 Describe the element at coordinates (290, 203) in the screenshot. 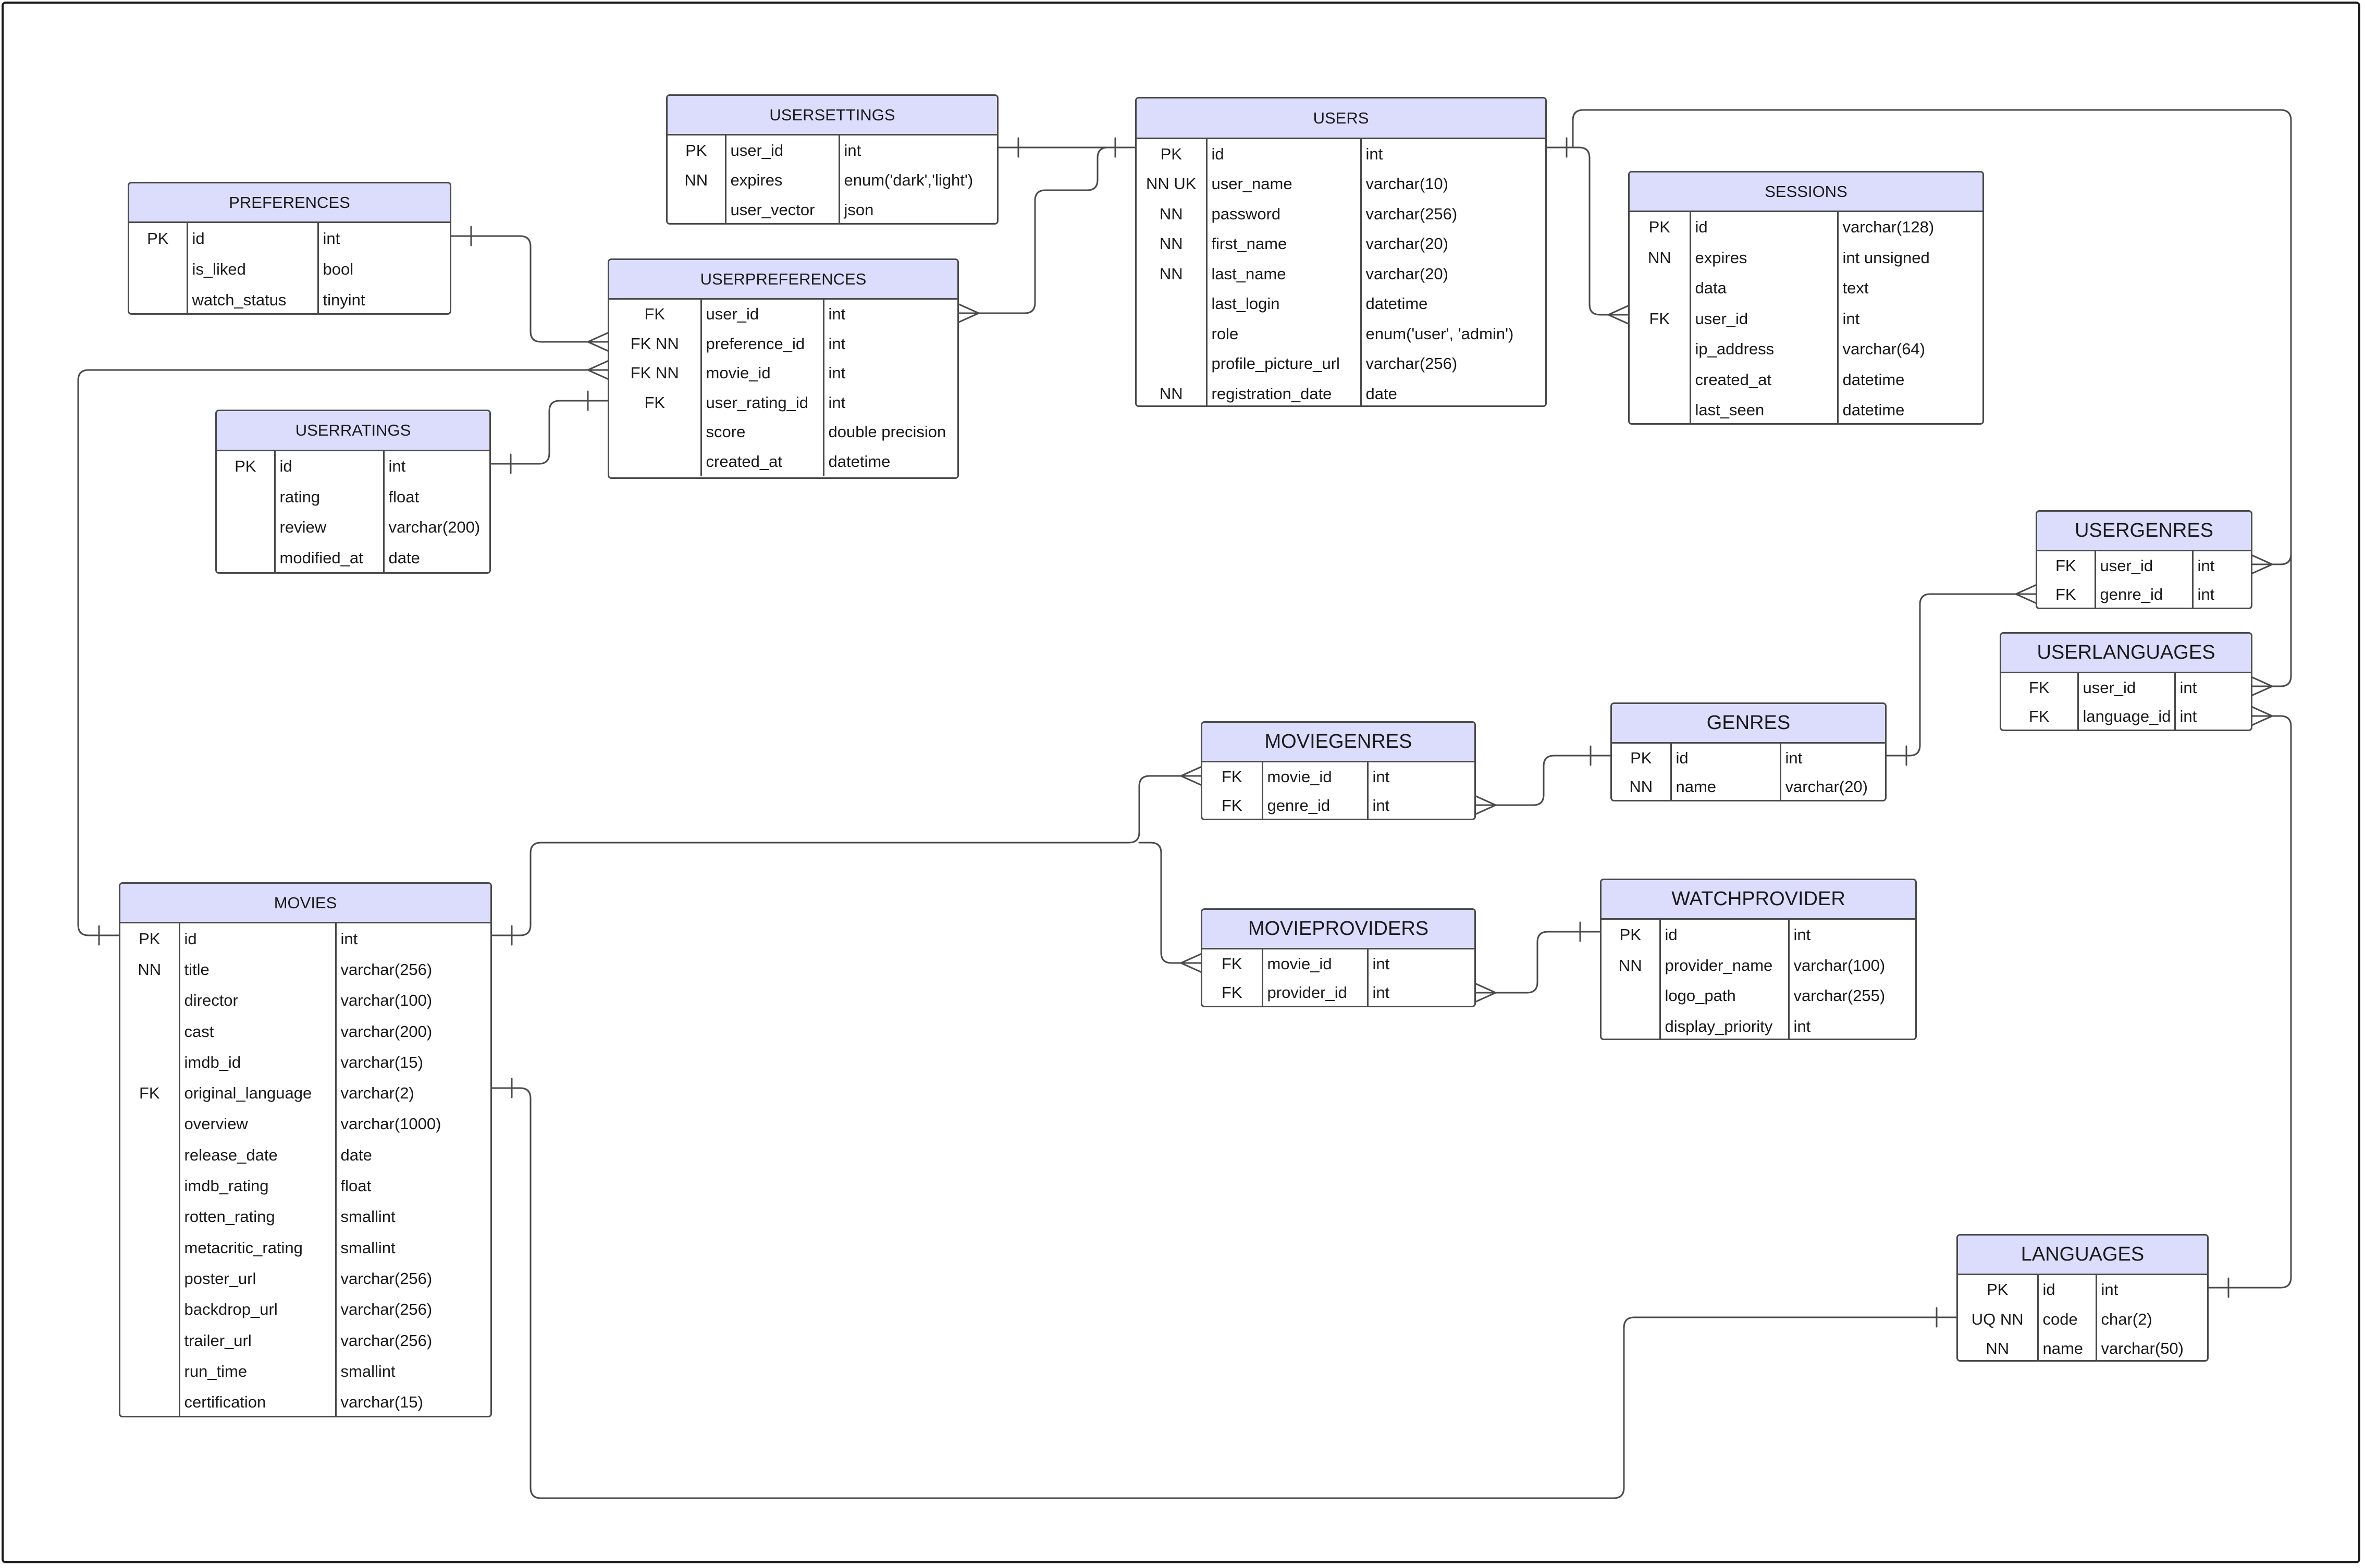

I see `entity-title: PREFERENCES` at that location.